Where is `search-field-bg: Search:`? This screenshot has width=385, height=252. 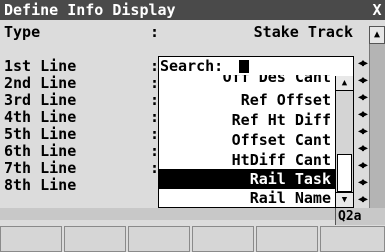 search-field-bg: Search: is located at coordinates (246, 66).